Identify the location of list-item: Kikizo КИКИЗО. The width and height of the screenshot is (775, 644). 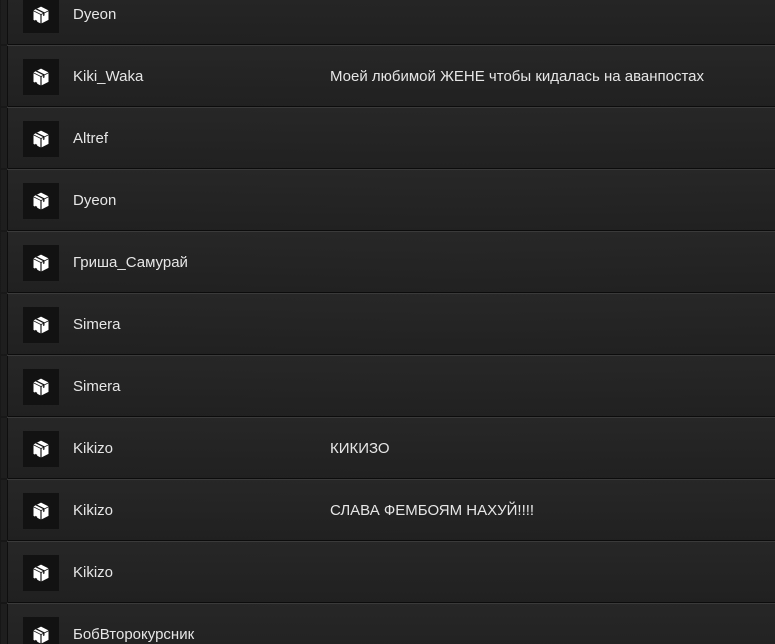
(388, 448).